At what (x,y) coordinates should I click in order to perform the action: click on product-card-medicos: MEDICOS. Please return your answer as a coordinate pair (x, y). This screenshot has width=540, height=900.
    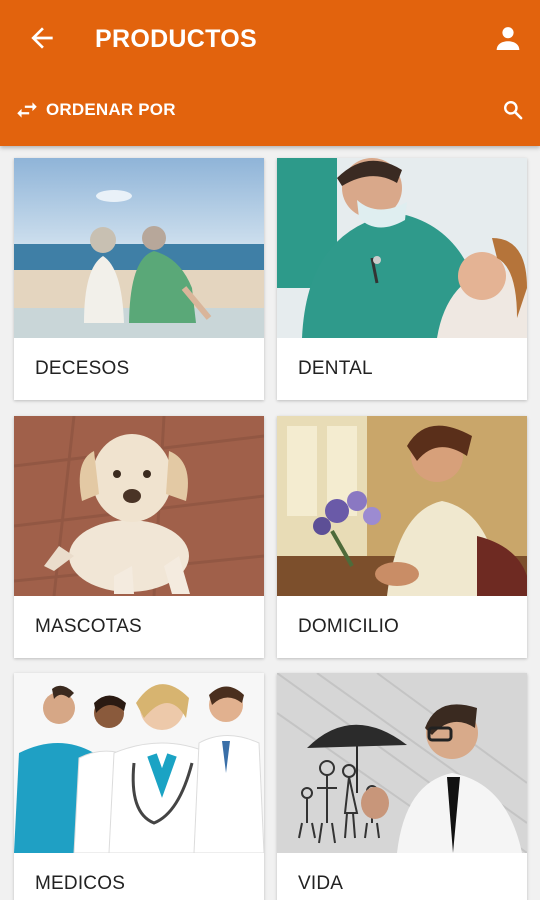
    Looking at the image, I should click on (139, 786).